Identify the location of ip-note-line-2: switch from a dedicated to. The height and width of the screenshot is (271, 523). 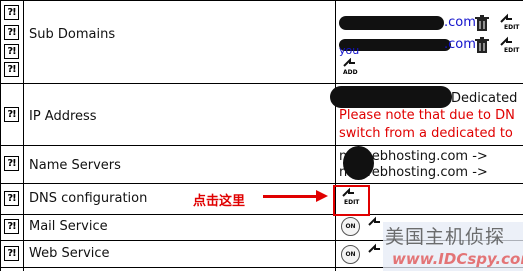
(426, 133).